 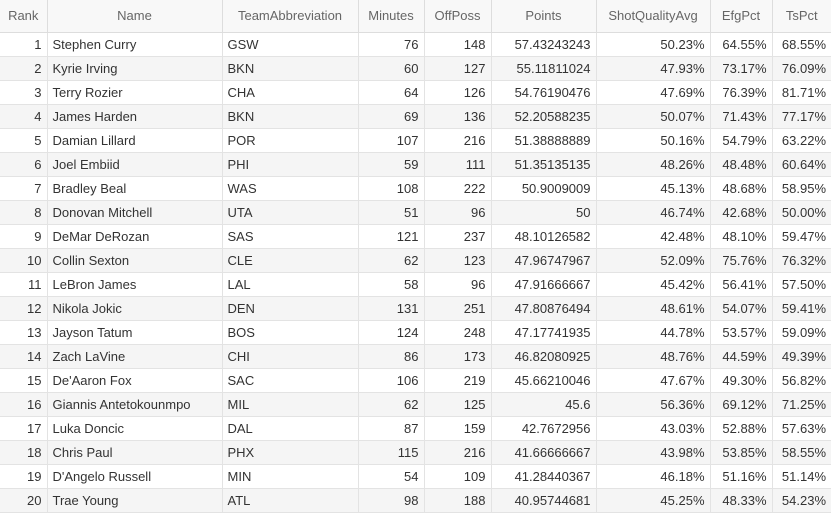 I want to click on cell-ts-pct: 56.82%, so click(x=801, y=380).